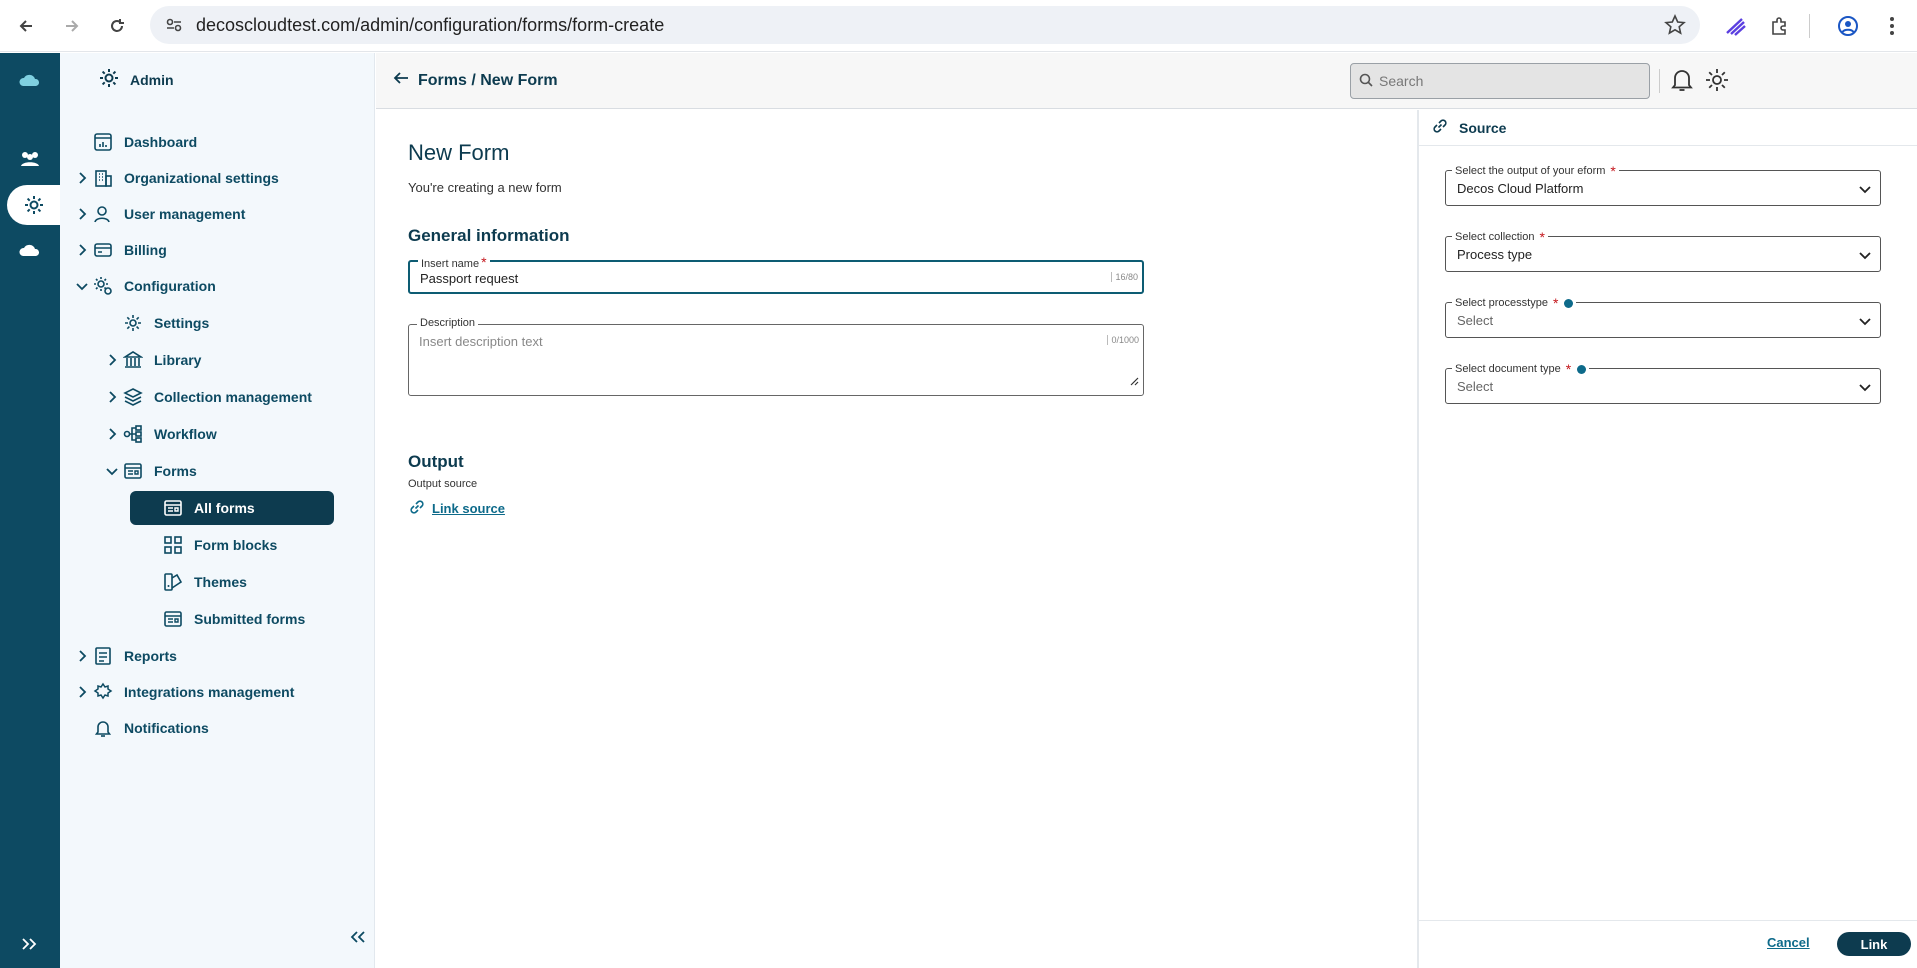 This screenshot has width=1917, height=968. What do you see at coordinates (155, 323) in the screenshot?
I see `sidebar-item-settings: Settings` at bounding box center [155, 323].